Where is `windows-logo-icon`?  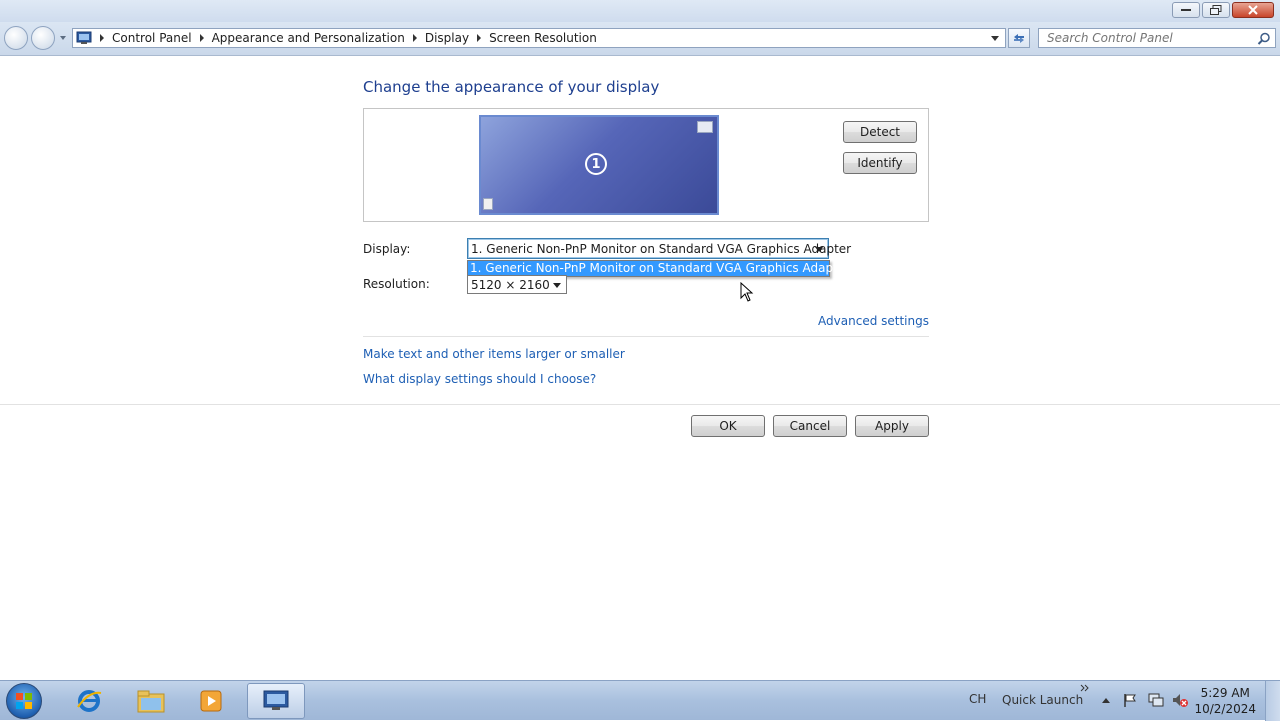
windows-logo-icon is located at coordinates (24, 701).